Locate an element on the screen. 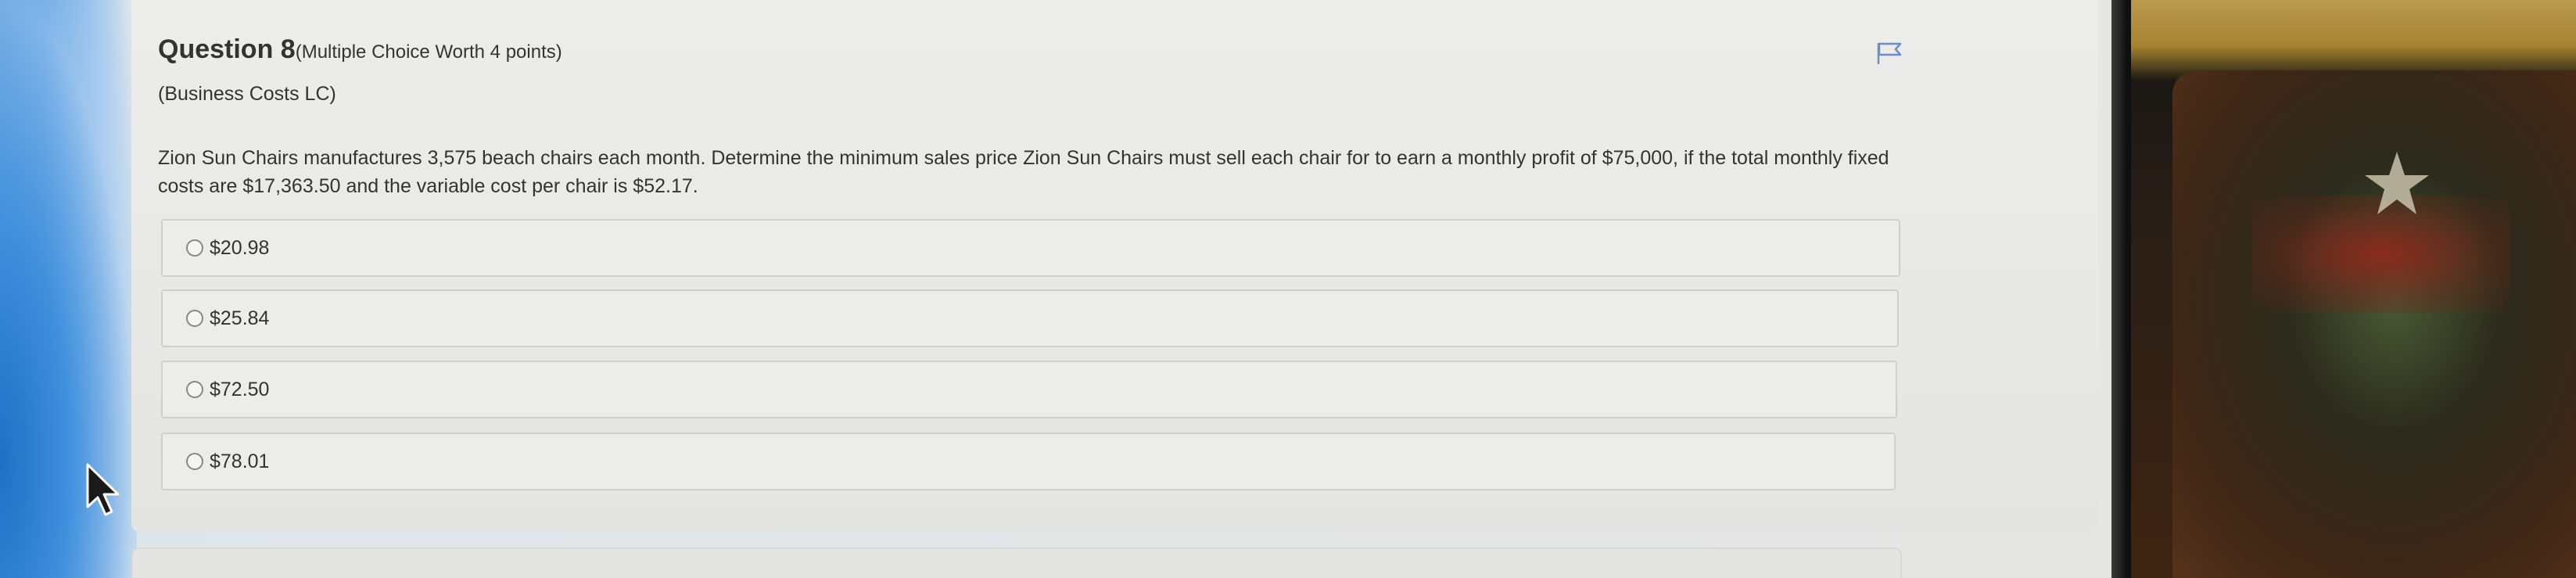 This screenshot has height=578, width=2576. answer-option-4: $78.01 is located at coordinates (1028, 461).